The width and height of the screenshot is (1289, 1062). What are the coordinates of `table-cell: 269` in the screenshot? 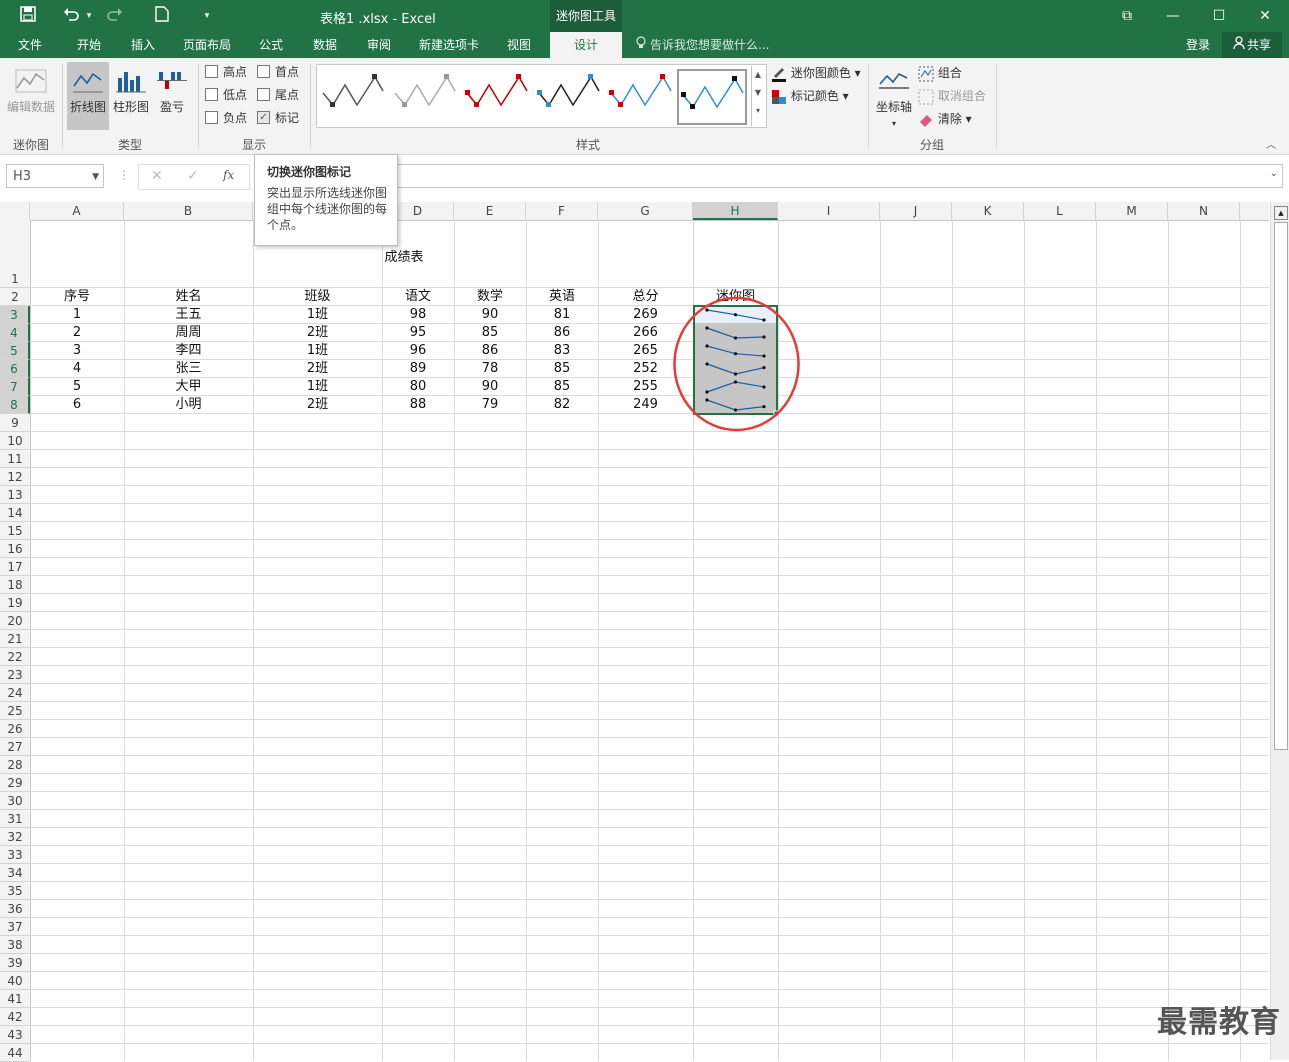 It's located at (645, 316).